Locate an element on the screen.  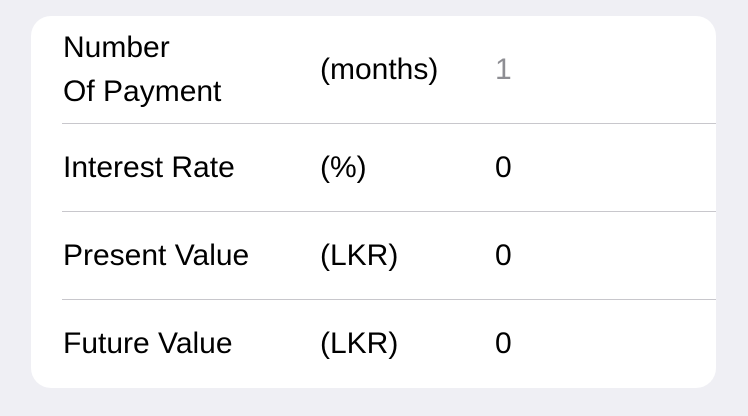
present-value-input is located at coordinates (595, 256).